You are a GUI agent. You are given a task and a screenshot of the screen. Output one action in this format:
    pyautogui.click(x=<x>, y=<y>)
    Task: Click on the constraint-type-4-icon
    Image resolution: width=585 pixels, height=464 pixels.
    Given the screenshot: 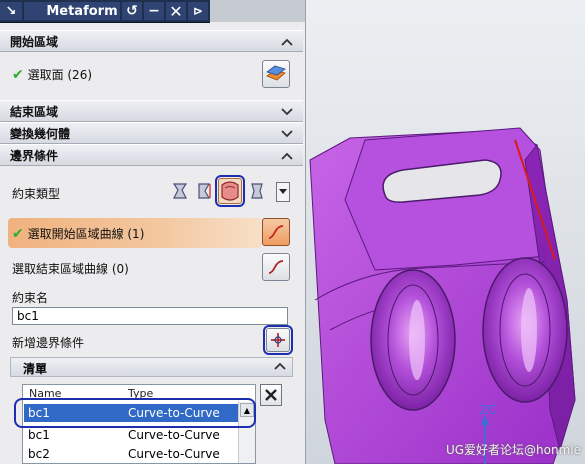 What is the action you would take?
    pyautogui.click(x=257, y=191)
    